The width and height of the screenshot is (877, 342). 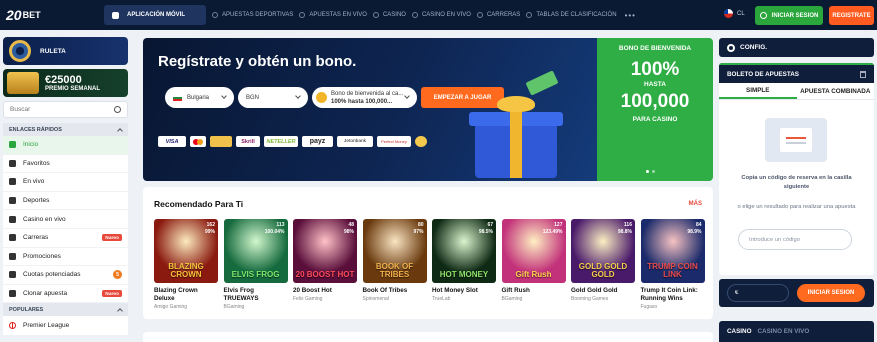 I want to click on sidebar-item-live-casino: Casino en vivo, so click(x=65, y=219).